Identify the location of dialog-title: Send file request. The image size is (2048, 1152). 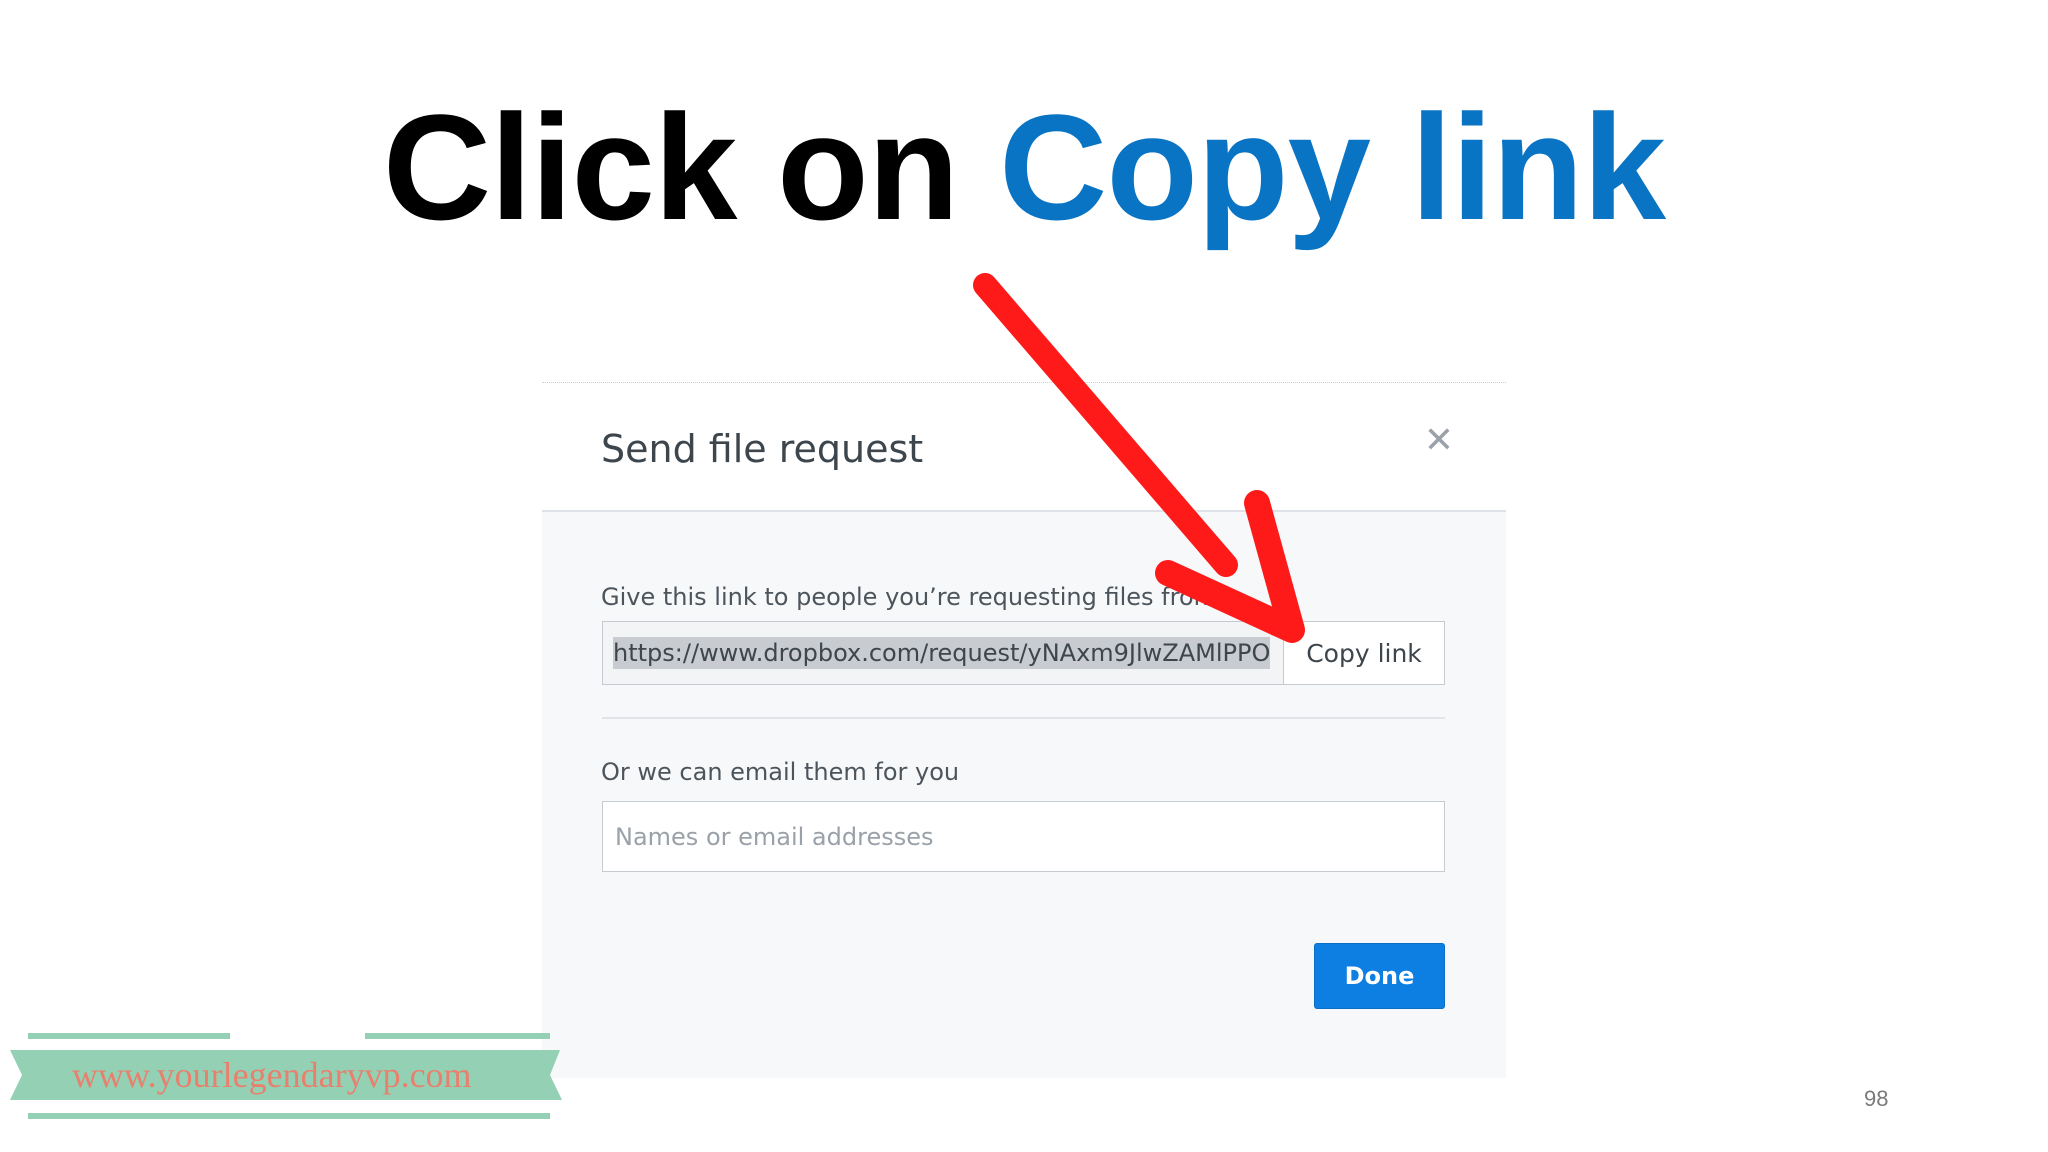
(762, 449).